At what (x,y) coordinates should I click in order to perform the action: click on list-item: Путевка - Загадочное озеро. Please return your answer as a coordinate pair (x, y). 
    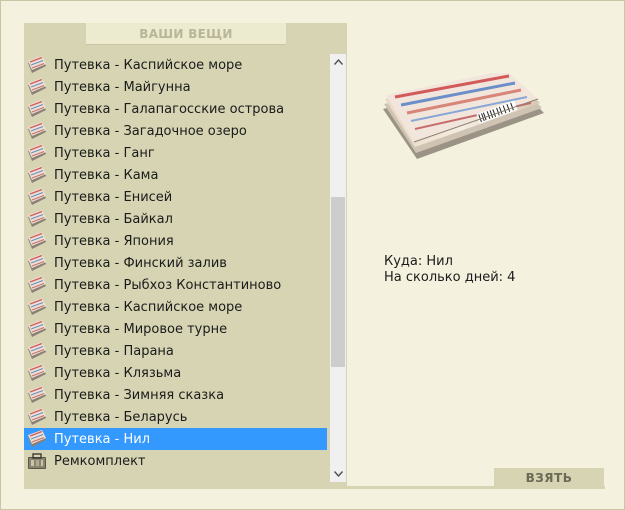
    Looking at the image, I should click on (175, 131).